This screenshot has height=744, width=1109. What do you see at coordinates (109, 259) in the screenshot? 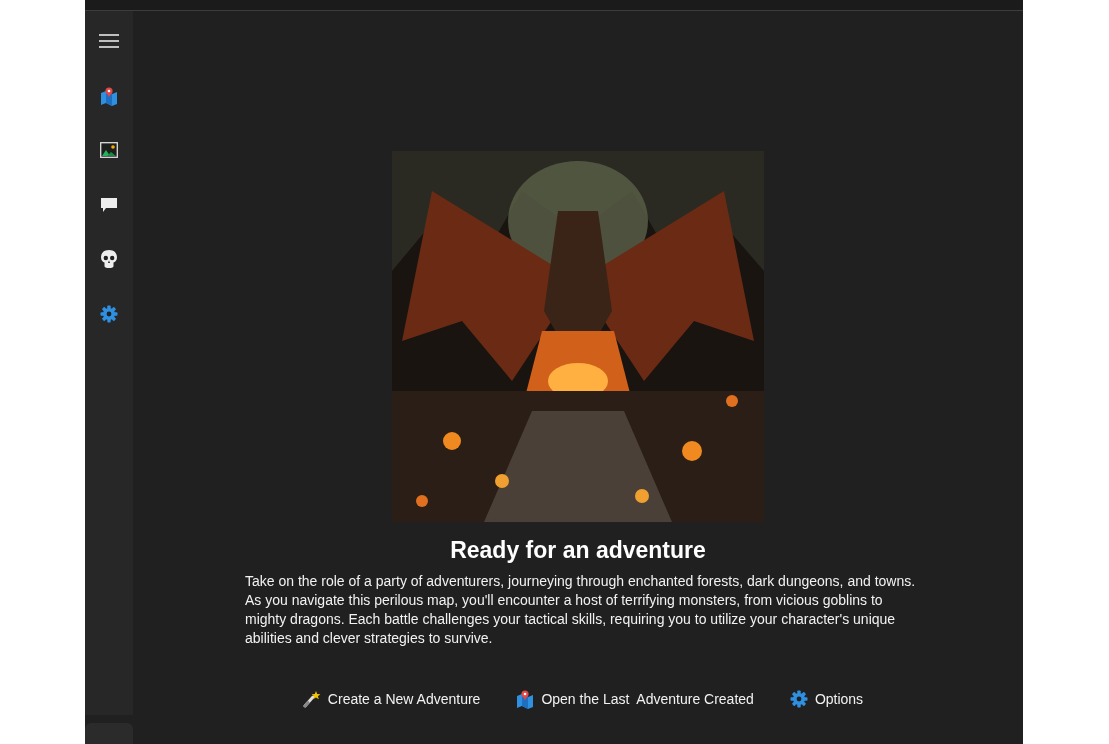
I see `skull-icon` at bounding box center [109, 259].